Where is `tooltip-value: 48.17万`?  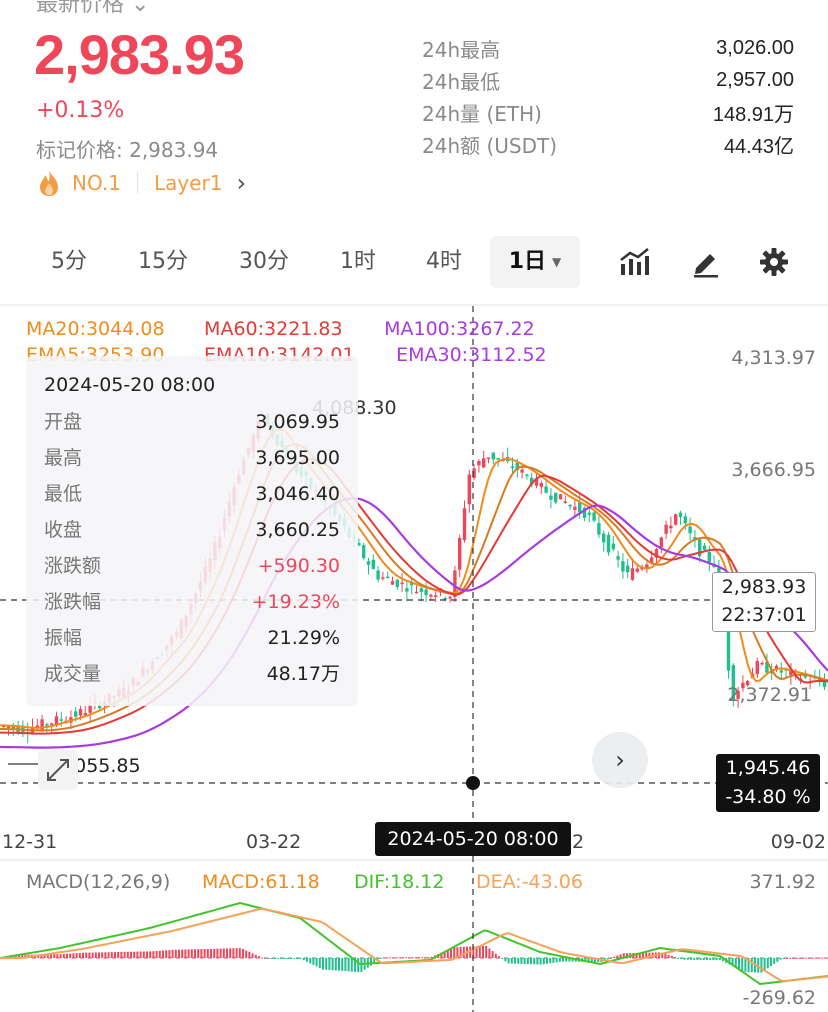 tooltip-value: 48.17万 is located at coordinates (303, 674).